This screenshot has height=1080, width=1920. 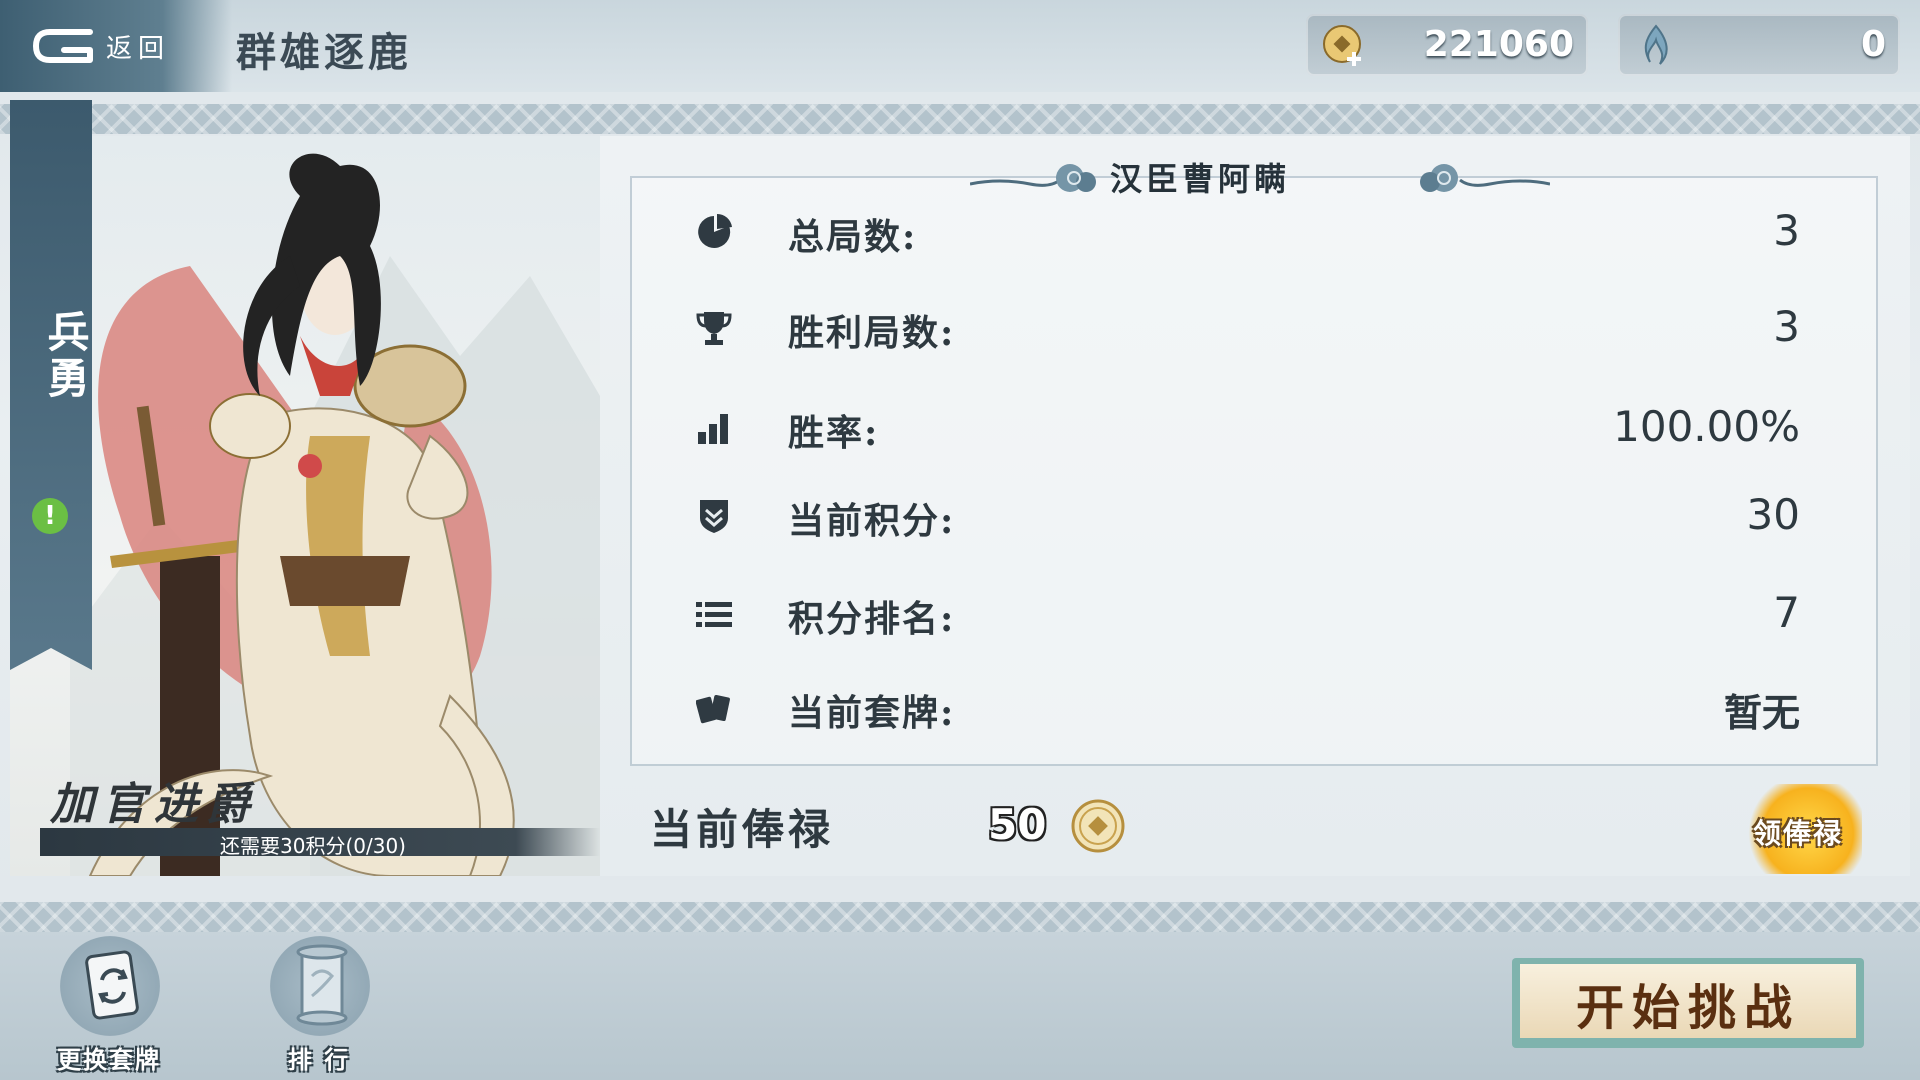 What do you see at coordinates (713, 709) in the screenshot?
I see `cards-icon` at bounding box center [713, 709].